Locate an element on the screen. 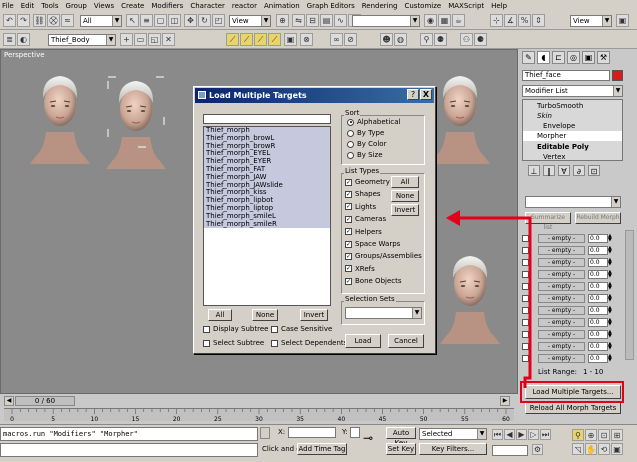  key-icon: ⊸ is located at coordinates (368, 438).